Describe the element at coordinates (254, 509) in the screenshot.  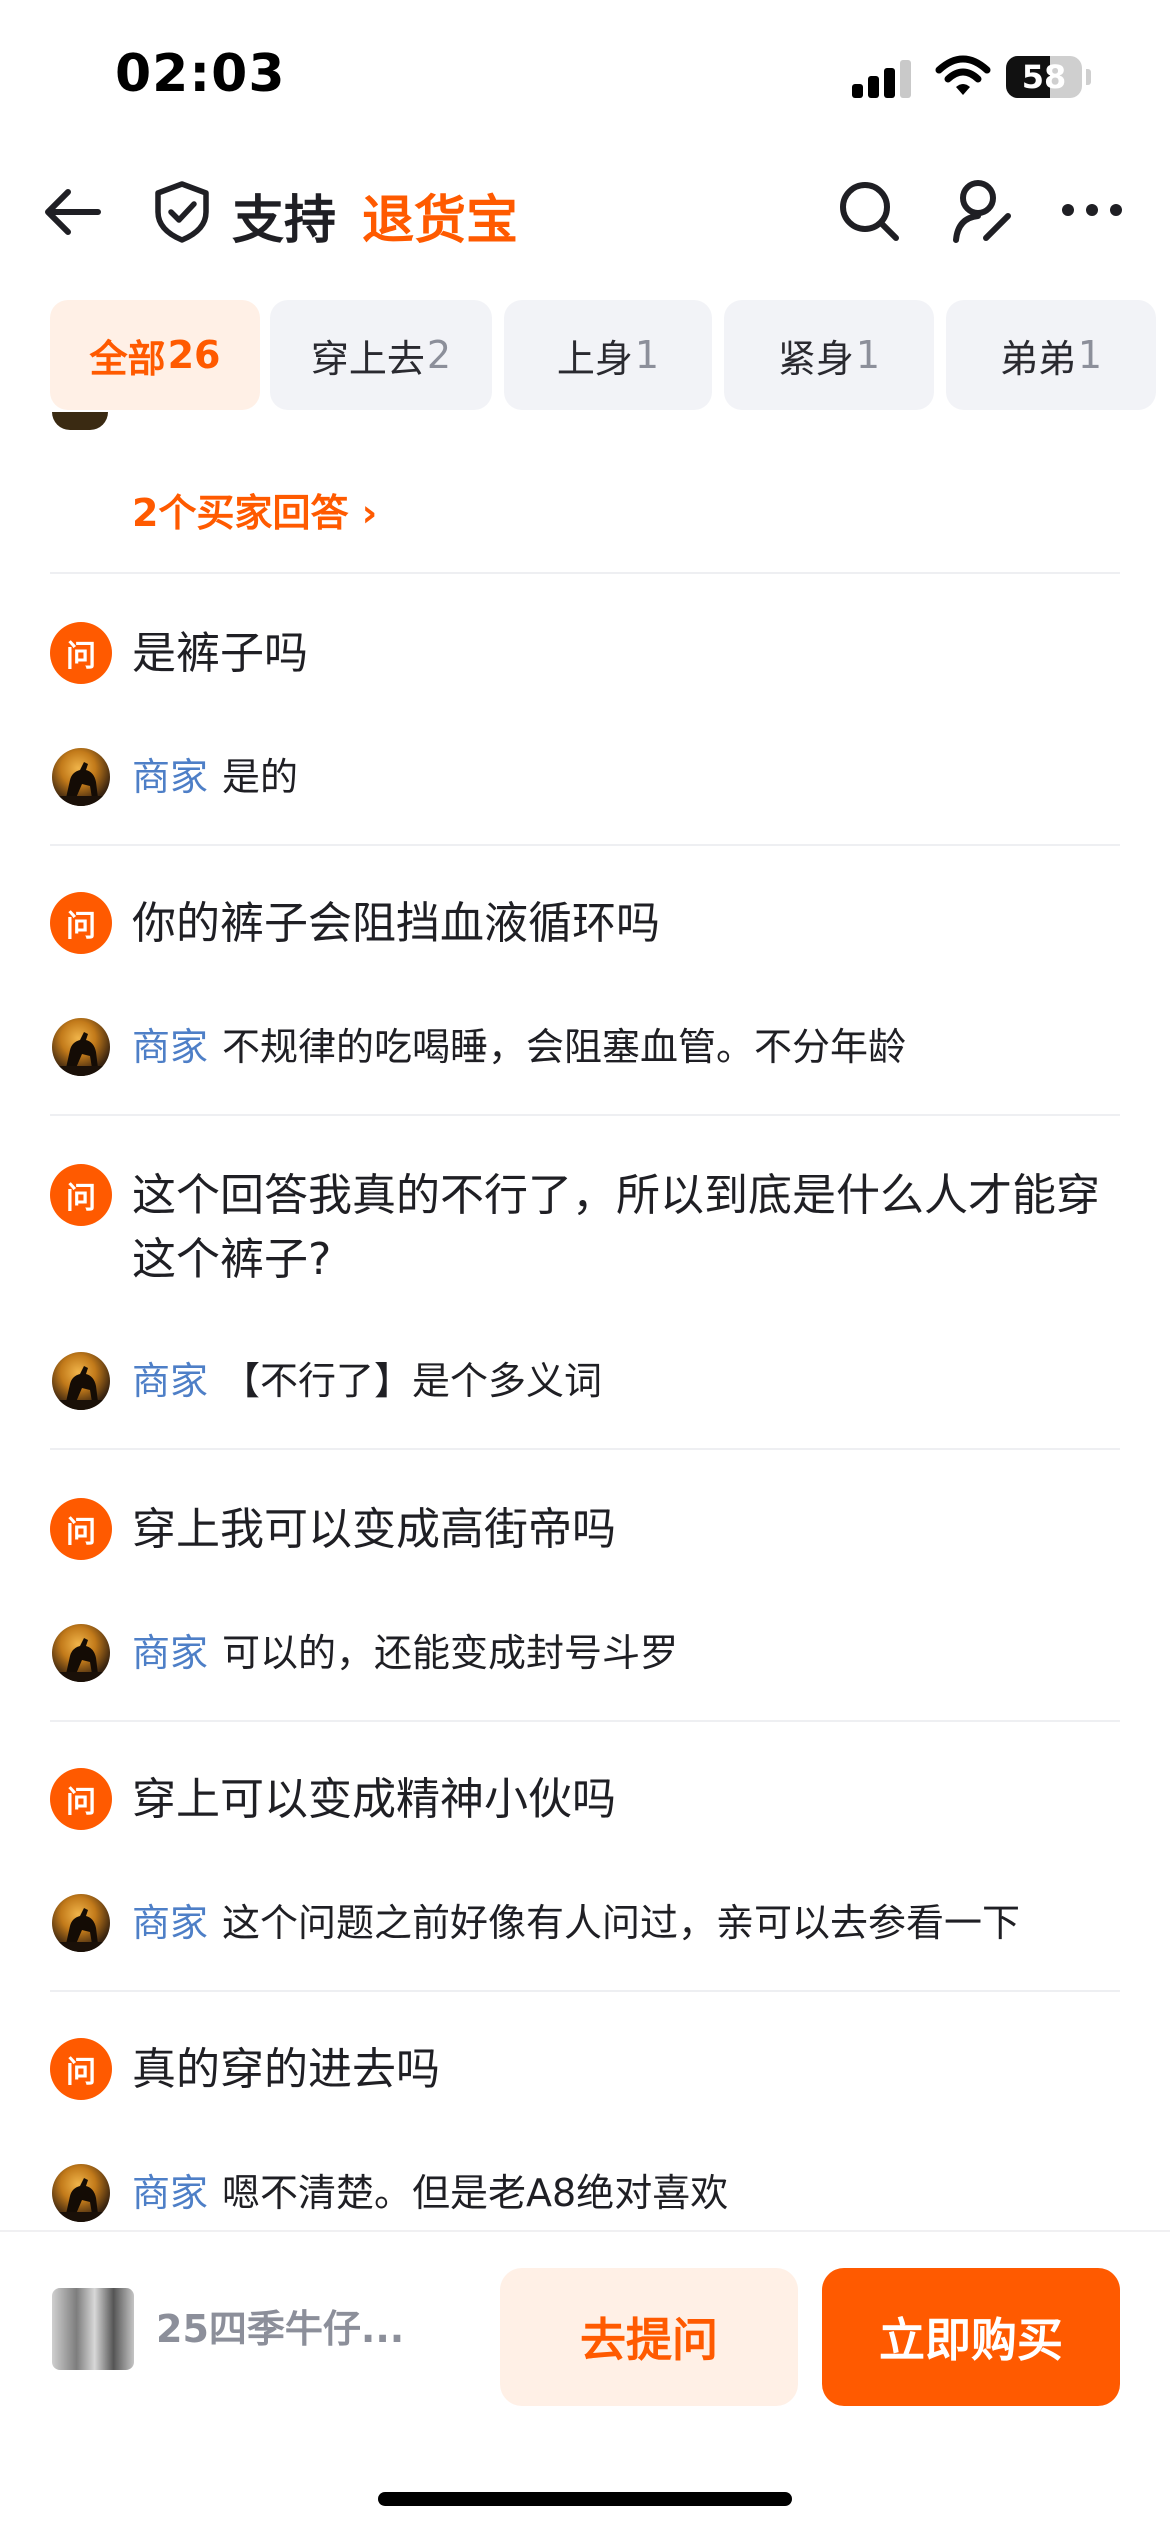
I see `more-answers-link: 2个买家回答 ›` at that location.